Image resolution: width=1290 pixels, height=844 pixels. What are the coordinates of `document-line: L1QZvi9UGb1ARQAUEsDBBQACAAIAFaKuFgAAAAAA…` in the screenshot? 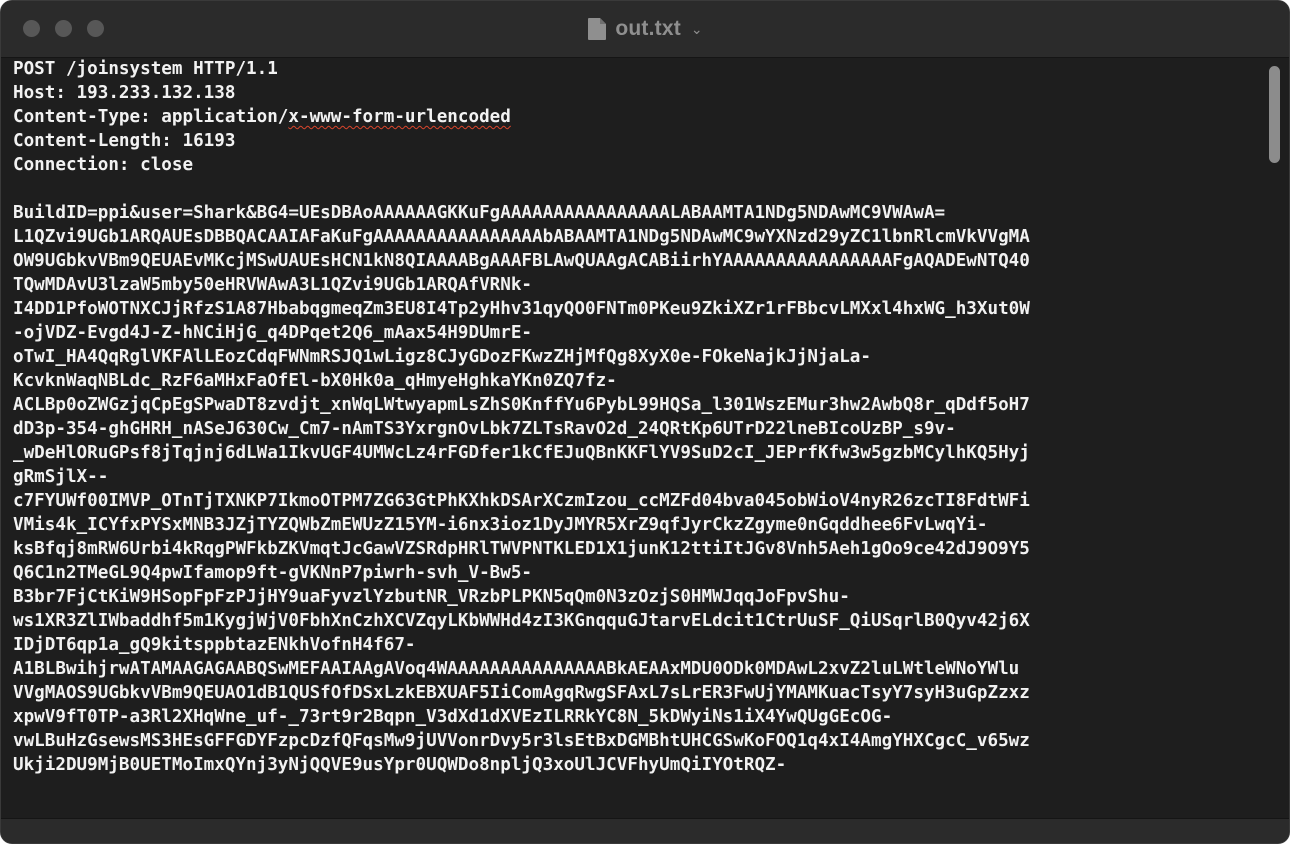 It's located at (521, 237).